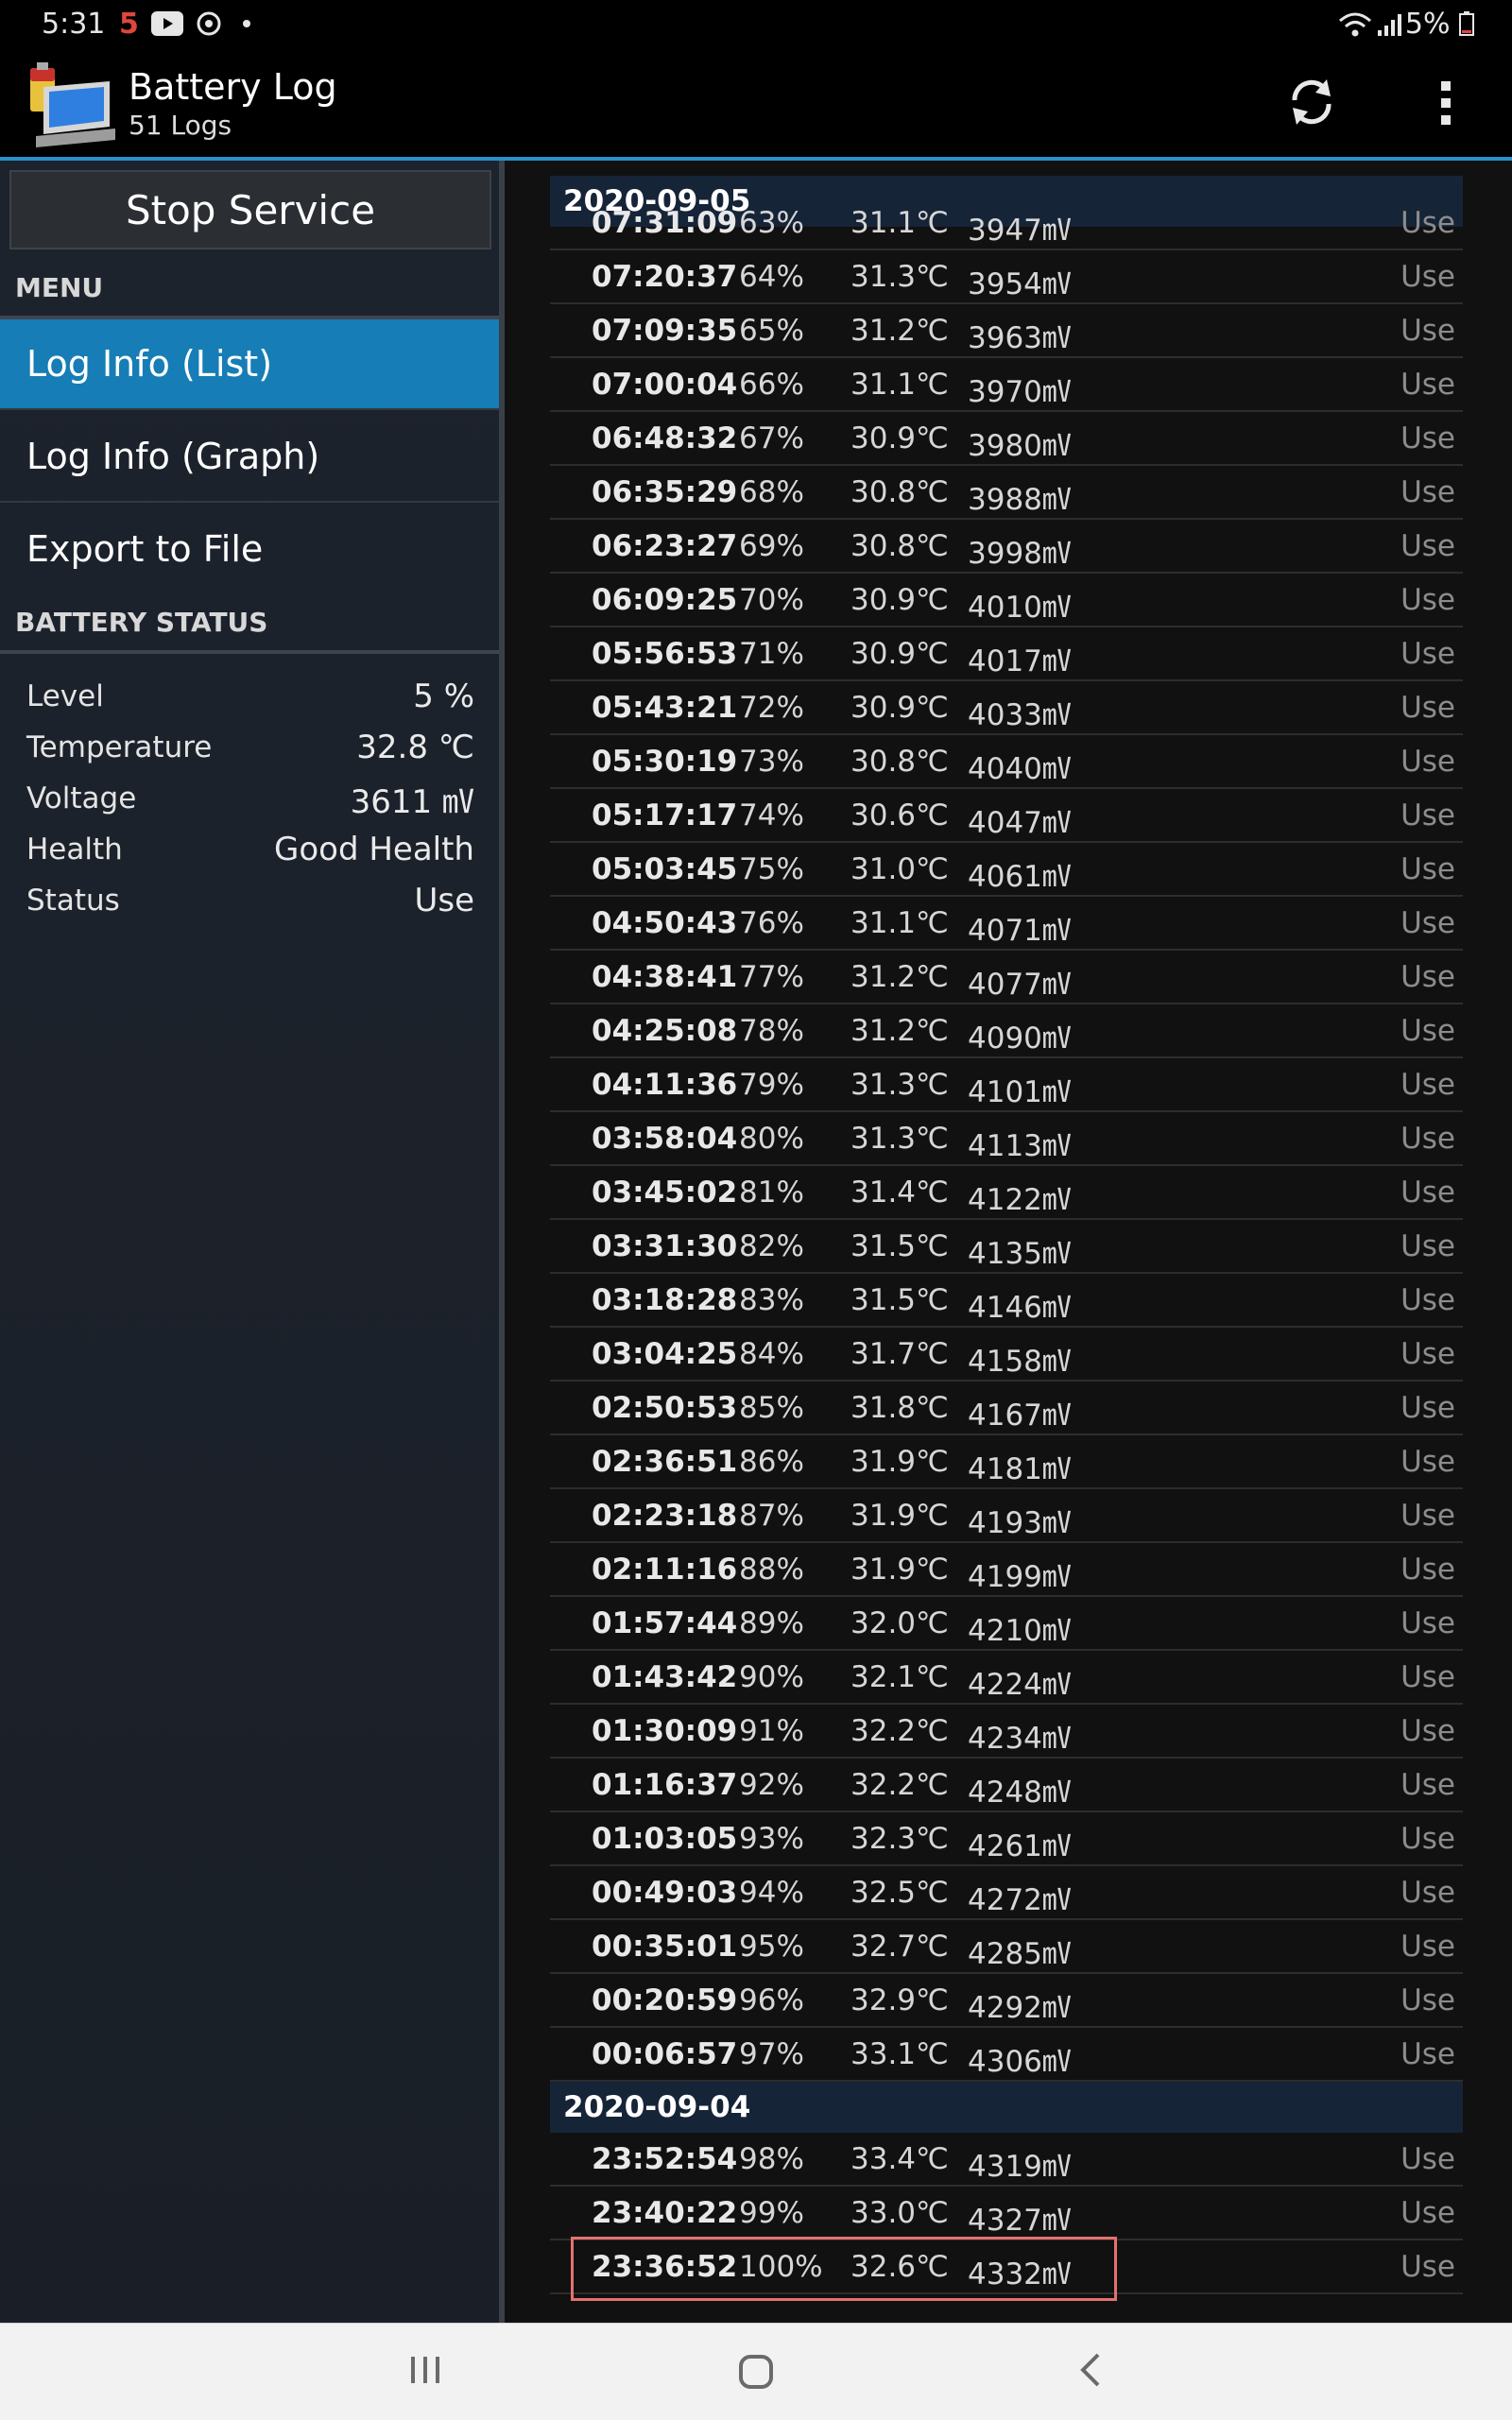 The height and width of the screenshot is (2420, 1512). Describe the element at coordinates (771, 1570) in the screenshot. I see `log-level: 88%` at that location.